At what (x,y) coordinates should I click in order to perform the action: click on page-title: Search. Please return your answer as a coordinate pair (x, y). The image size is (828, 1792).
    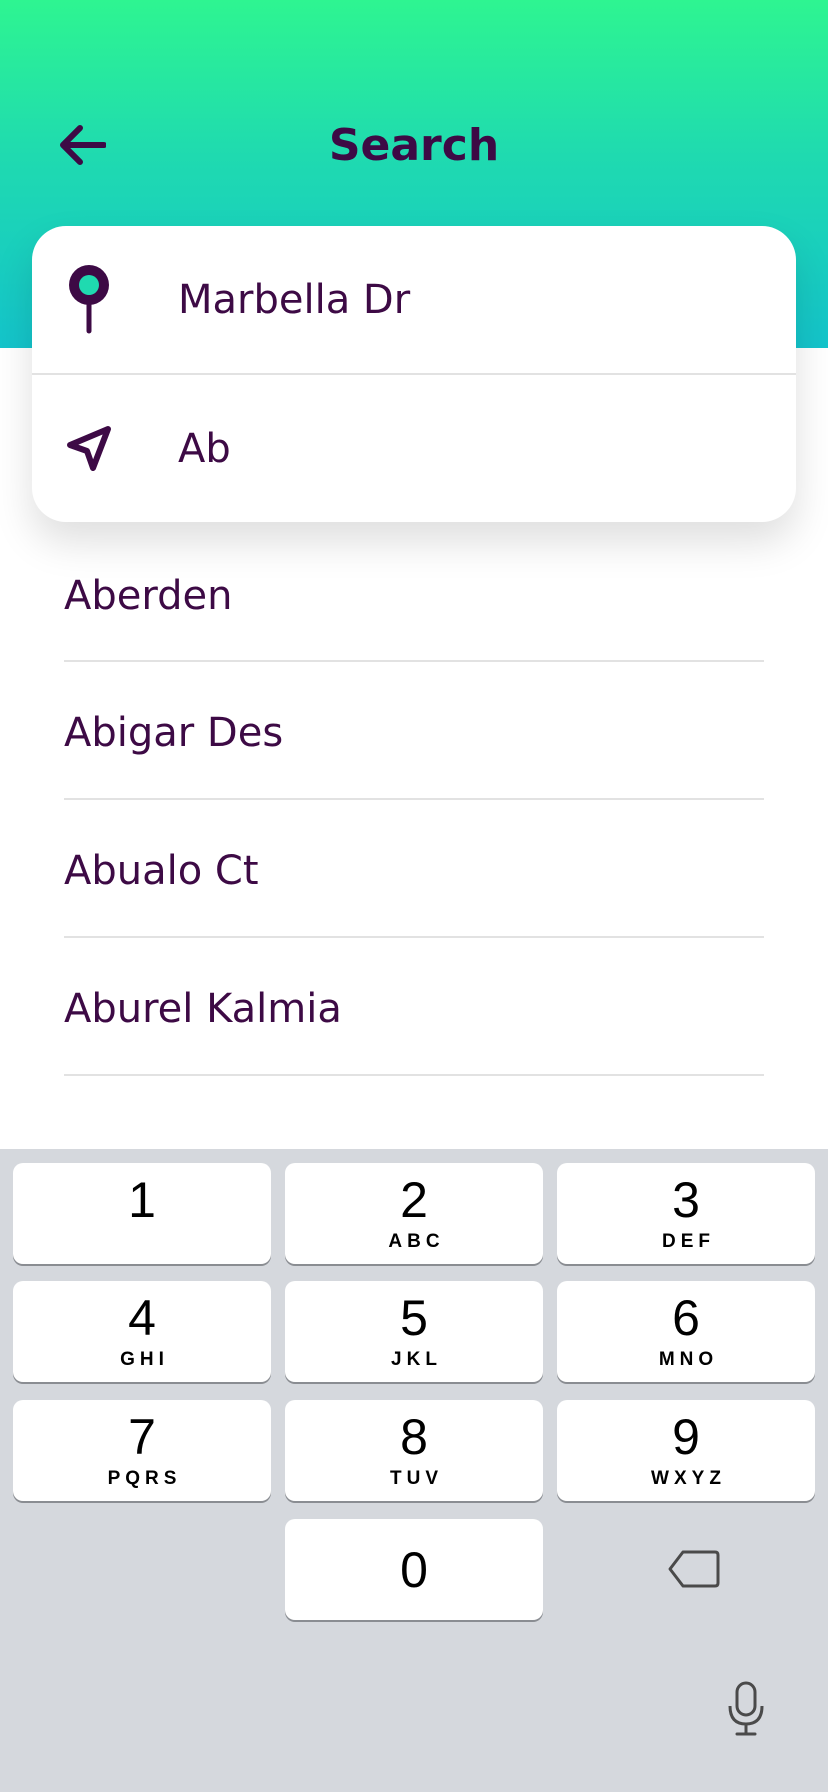
    Looking at the image, I should click on (414, 145).